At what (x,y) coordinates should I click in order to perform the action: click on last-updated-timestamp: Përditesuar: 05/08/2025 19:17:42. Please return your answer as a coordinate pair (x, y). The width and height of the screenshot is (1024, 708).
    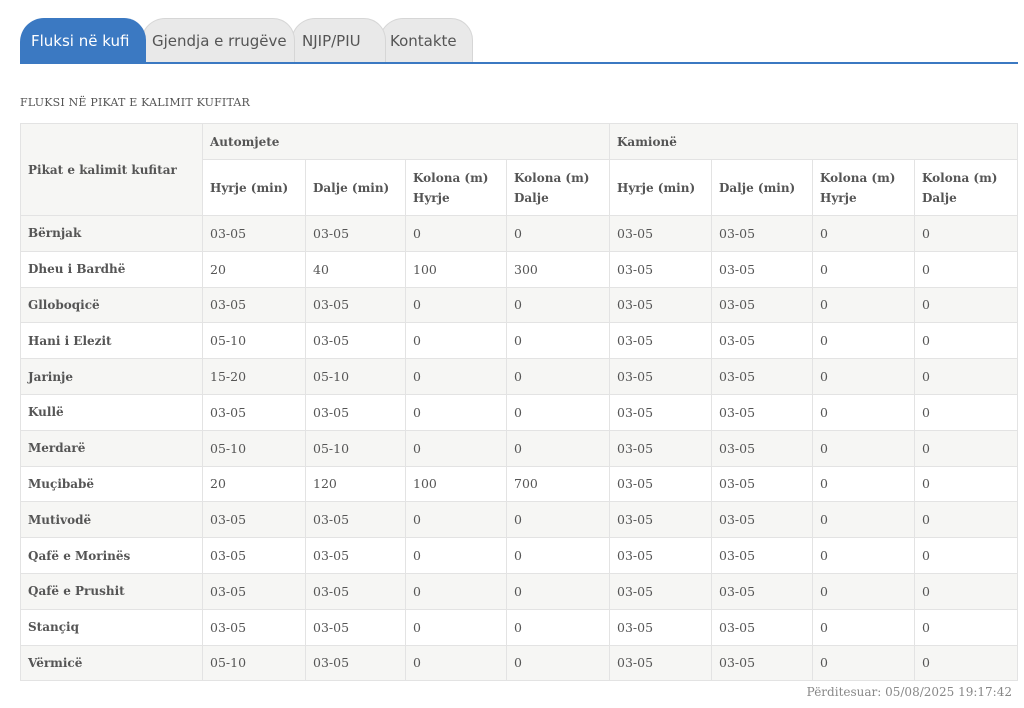
    Looking at the image, I should click on (909, 692).